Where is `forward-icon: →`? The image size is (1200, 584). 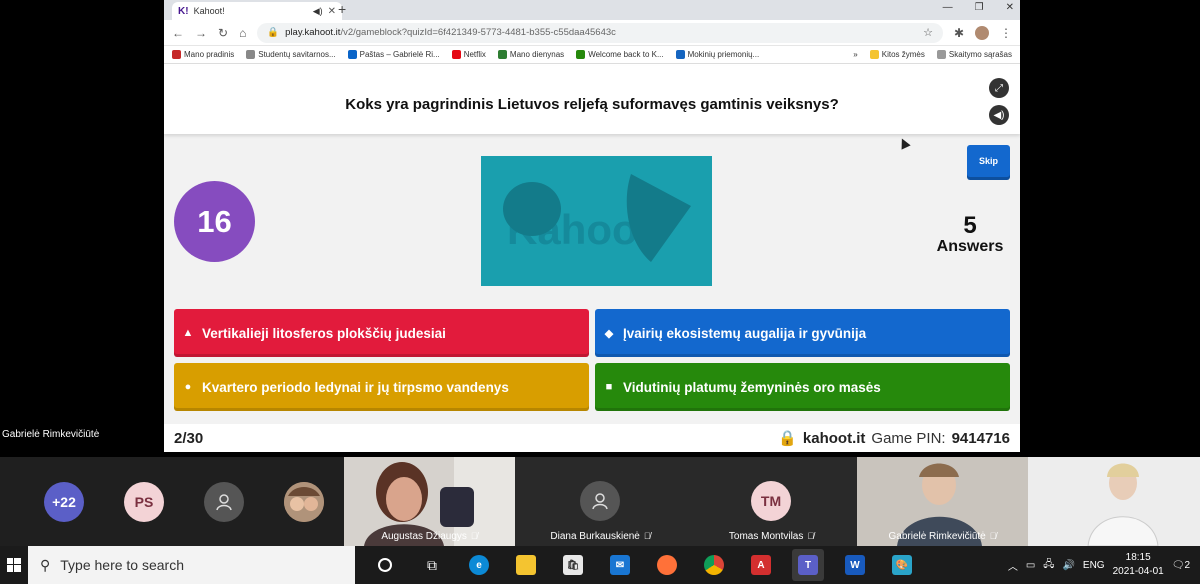
forward-icon: → is located at coordinates (201, 33).